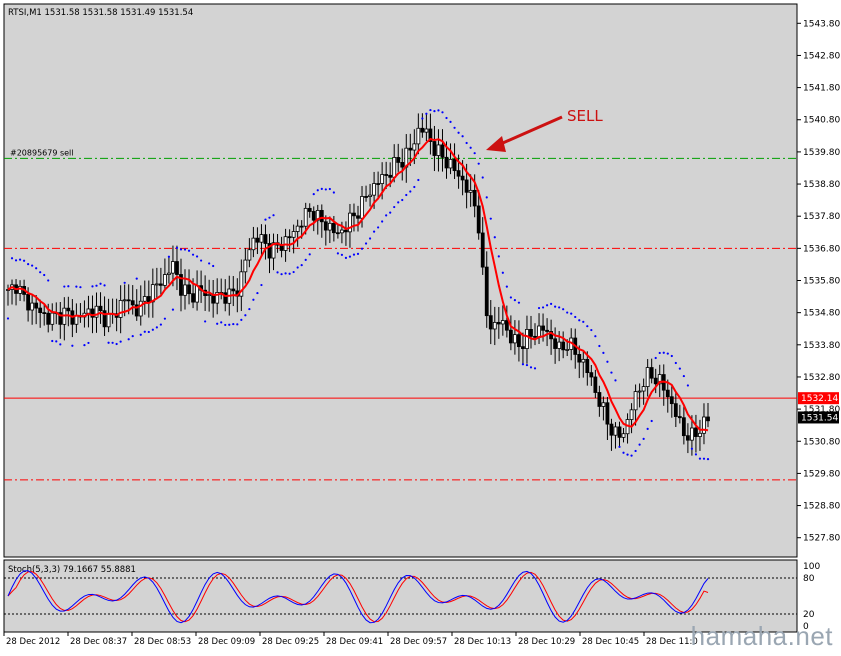 The width and height of the screenshot is (841, 656). I want to click on order-label: #20895679 sell, so click(42, 152).